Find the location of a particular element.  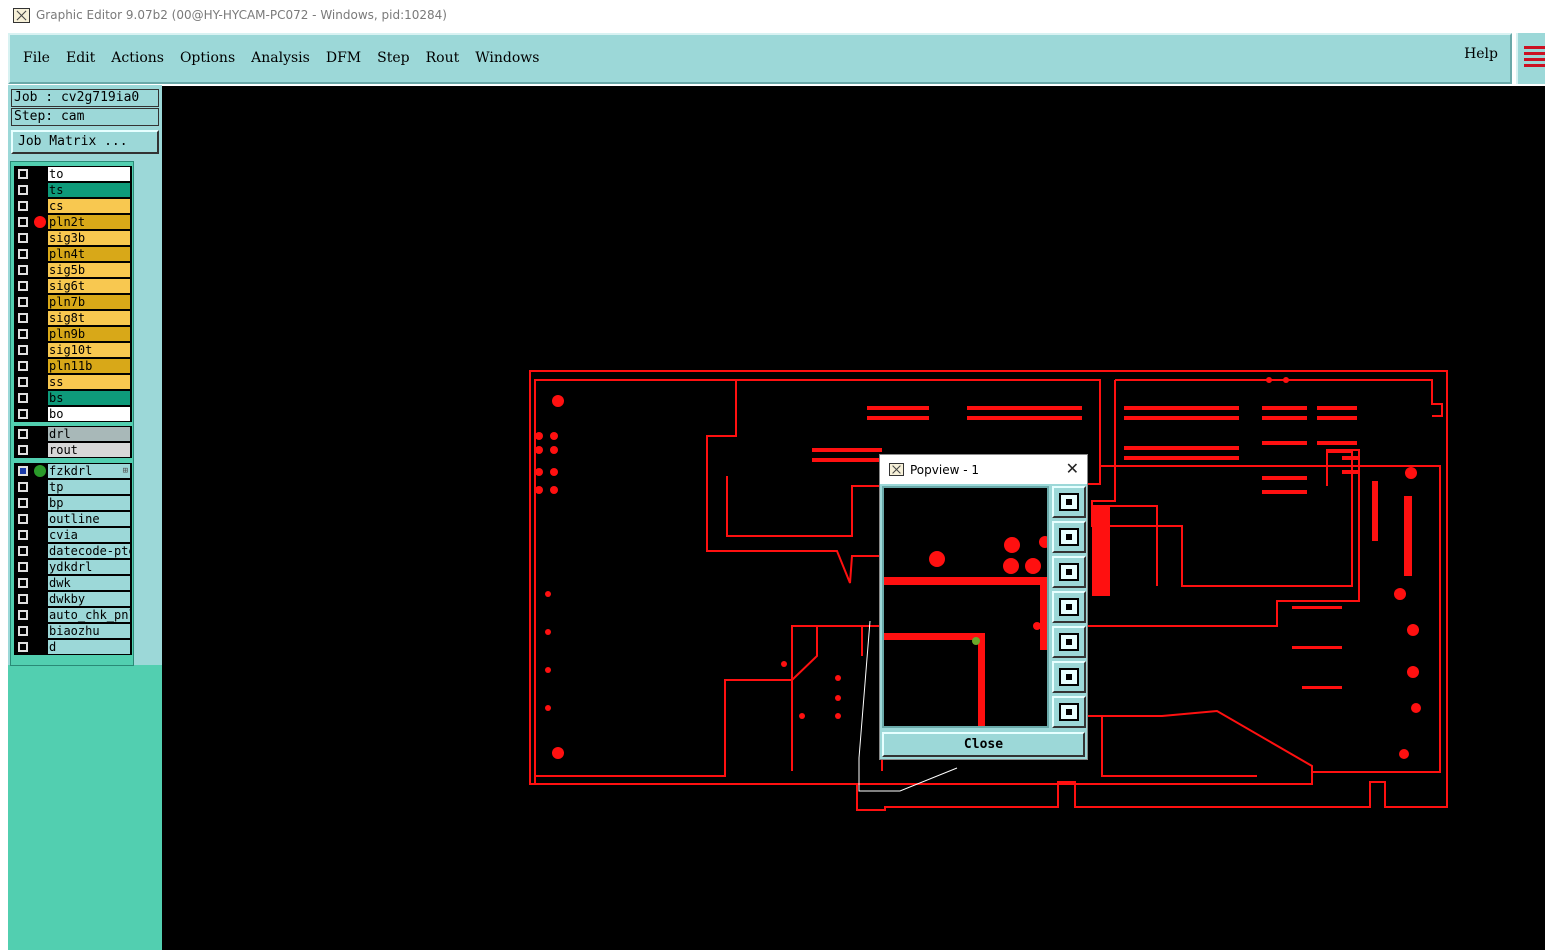

zoom-out-button is located at coordinates (1069, 712).